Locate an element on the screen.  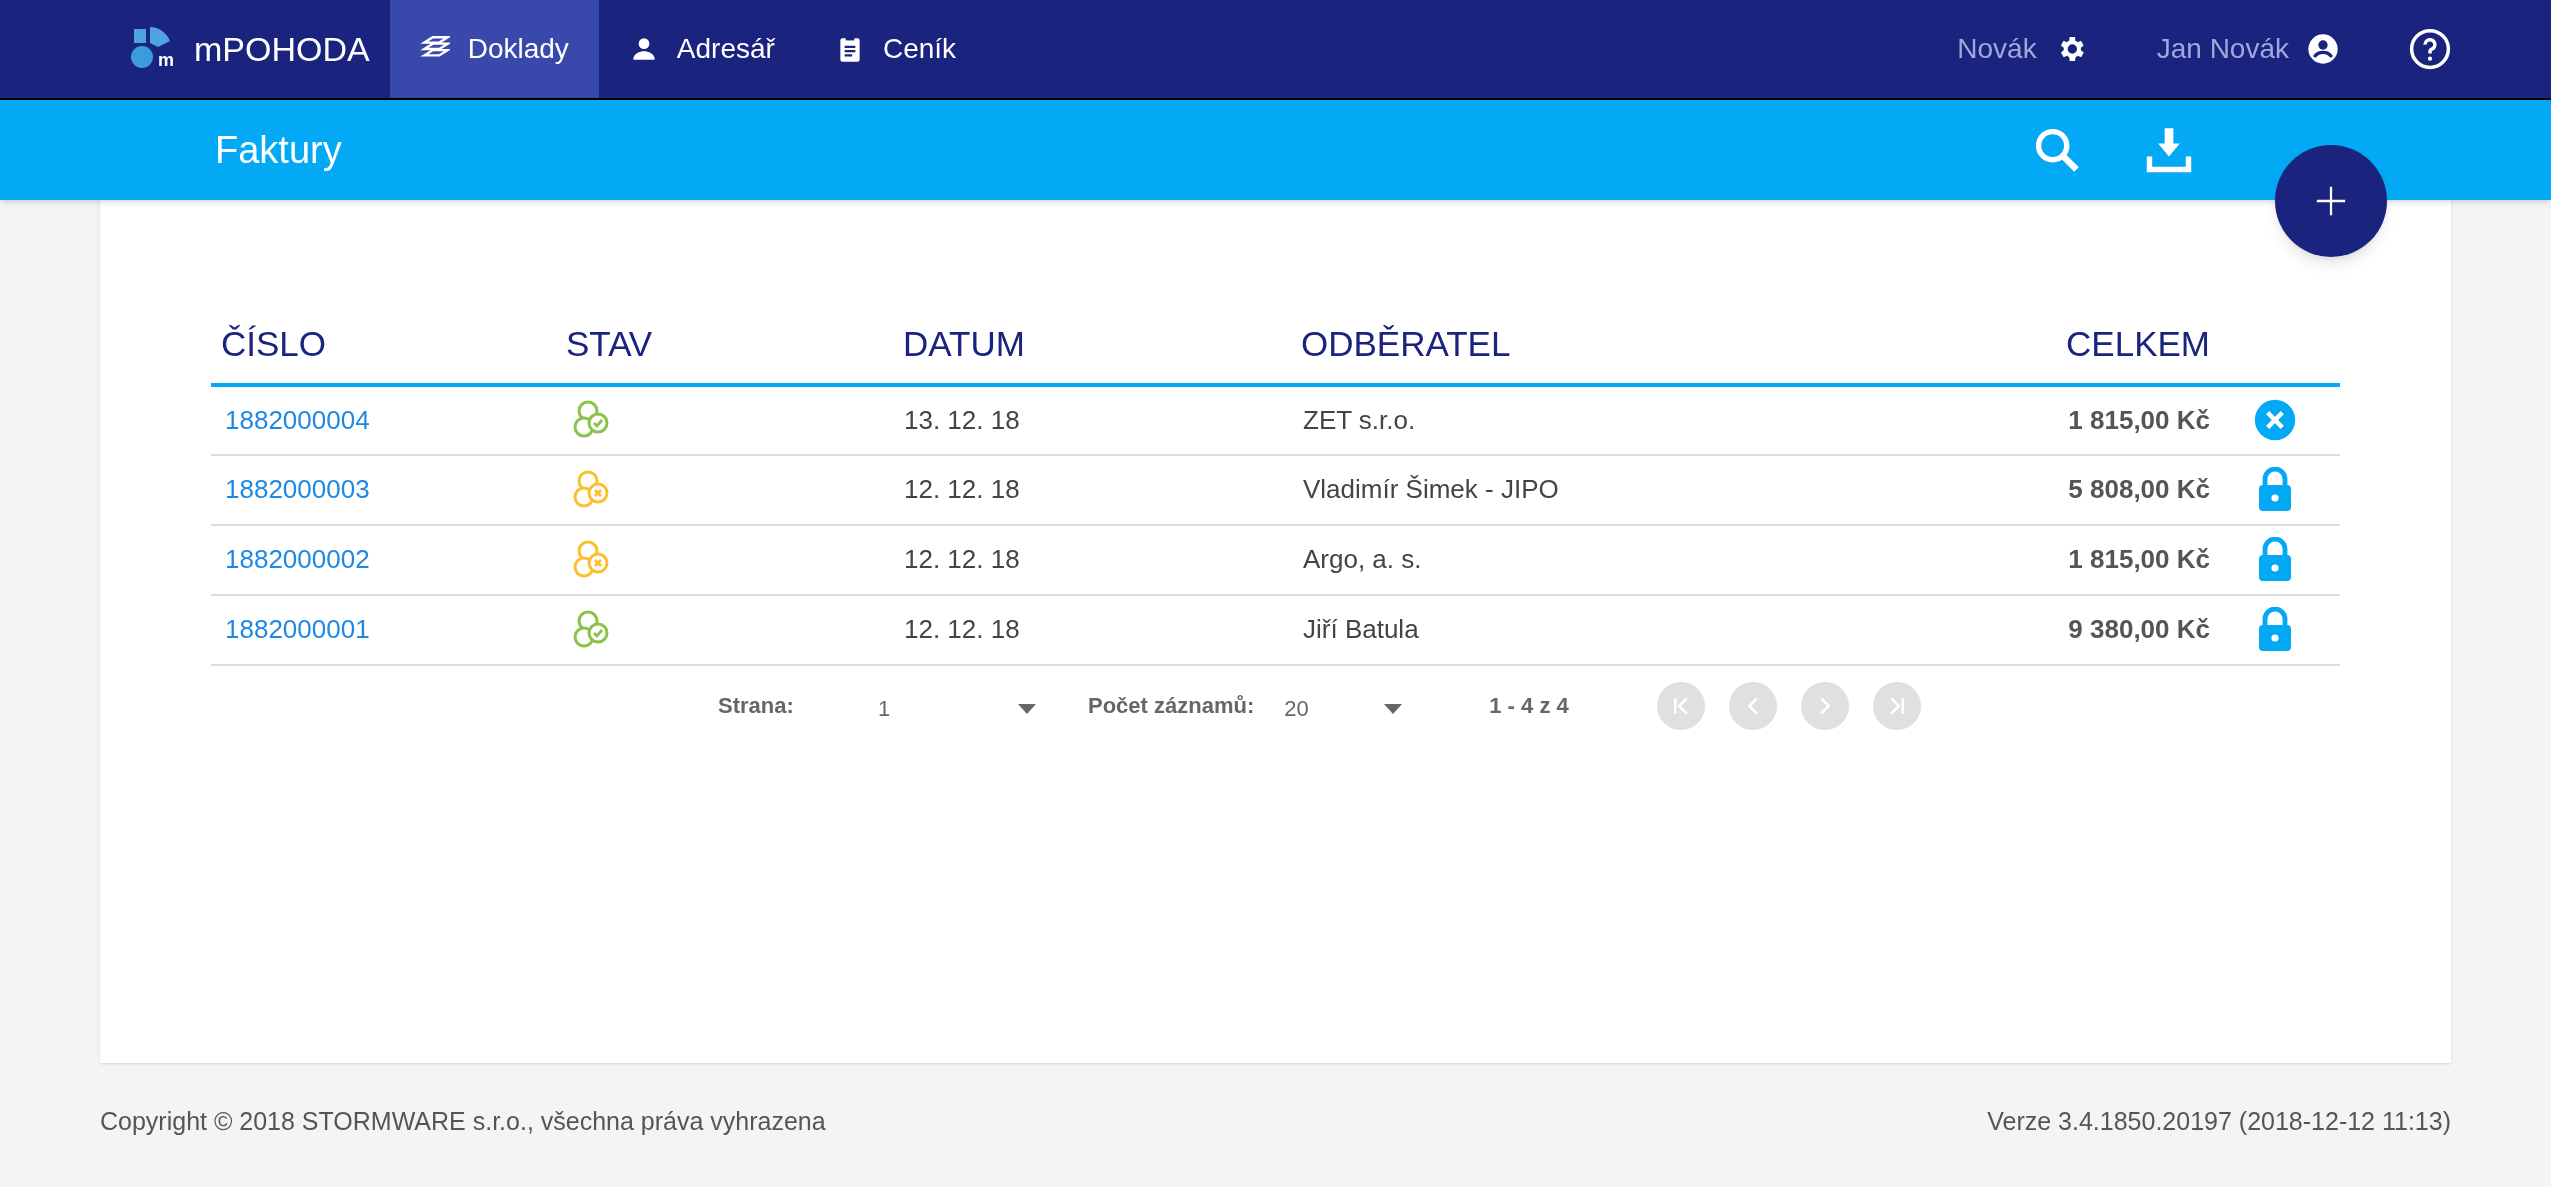
invoice-link: 1882000001 is located at coordinates (388, 629).